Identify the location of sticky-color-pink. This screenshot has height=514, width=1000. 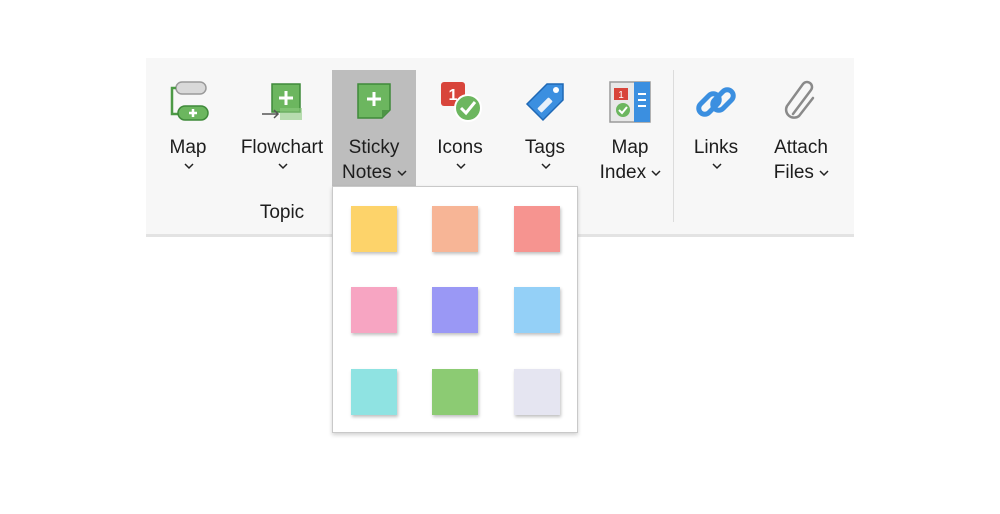
(374, 310).